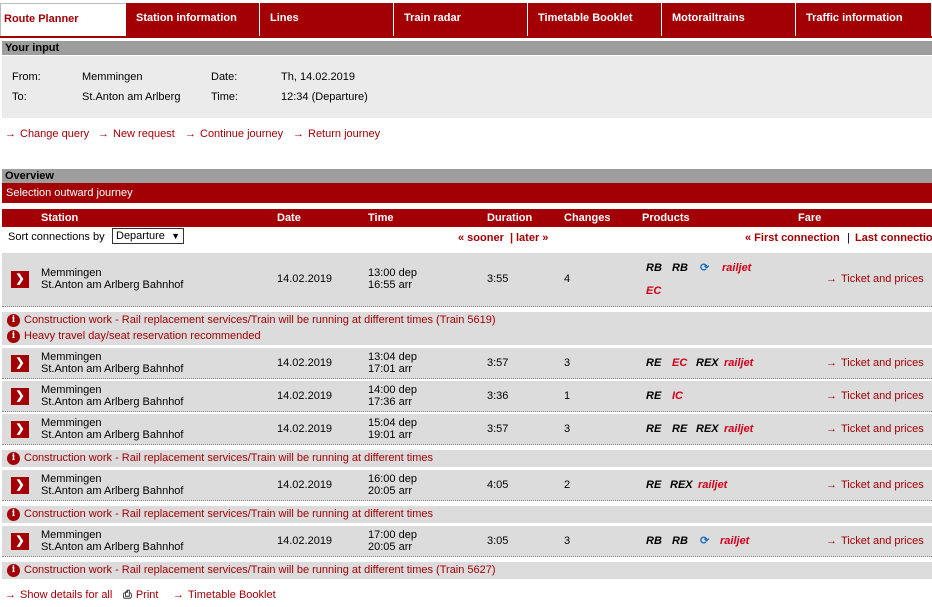 Image resolution: width=932 pixels, height=607 pixels. I want to click on later-link: later », so click(532, 238).